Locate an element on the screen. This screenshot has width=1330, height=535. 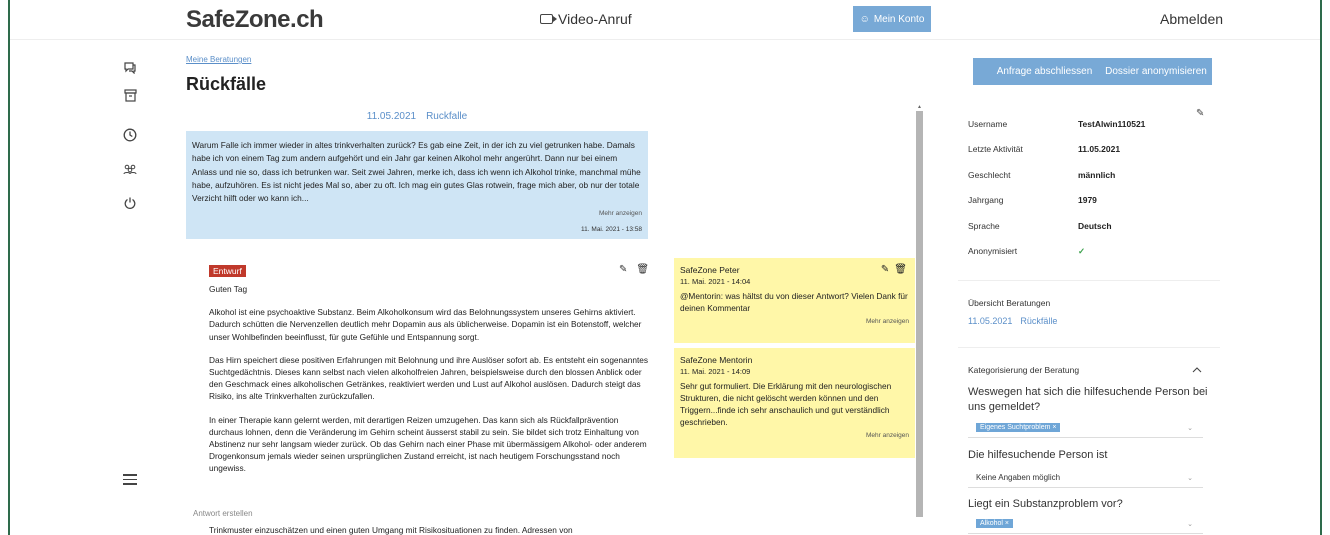
info-row-gender: Geschlecht männlich is located at coordinates (1090, 175).